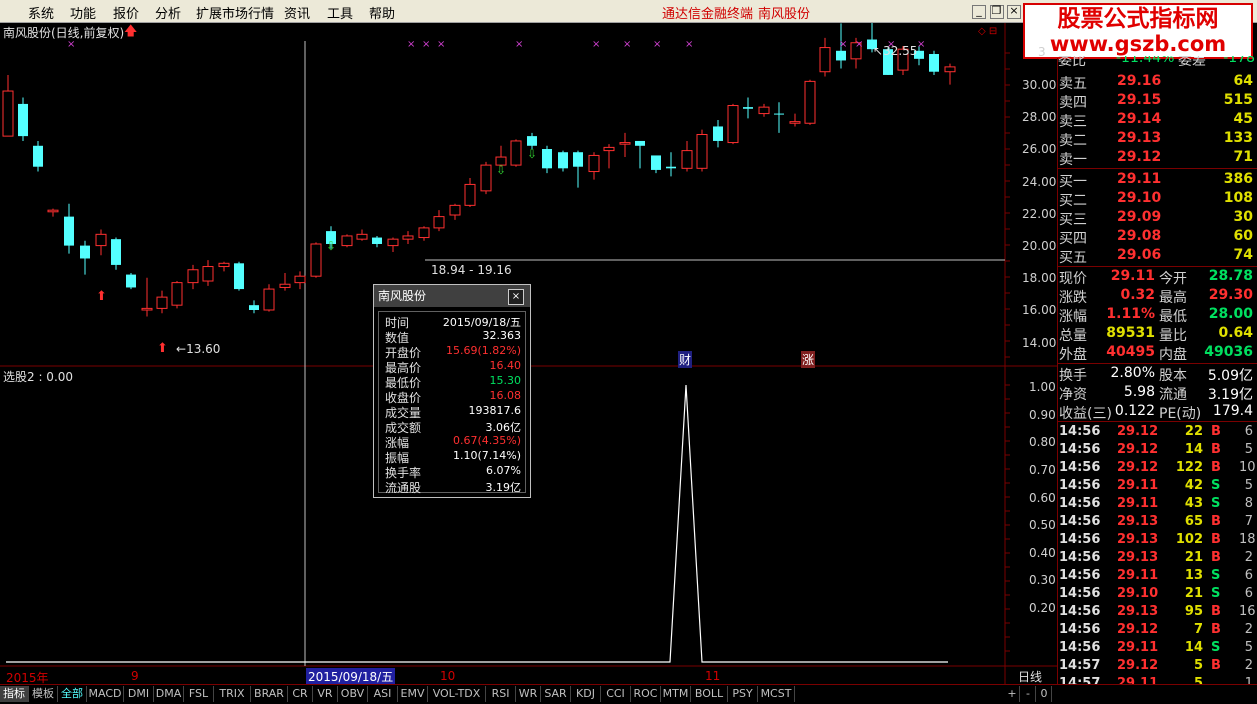 This screenshot has width=1257, height=704. Describe the element at coordinates (169, 694) in the screenshot. I see `tab-dma: DMA` at that location.